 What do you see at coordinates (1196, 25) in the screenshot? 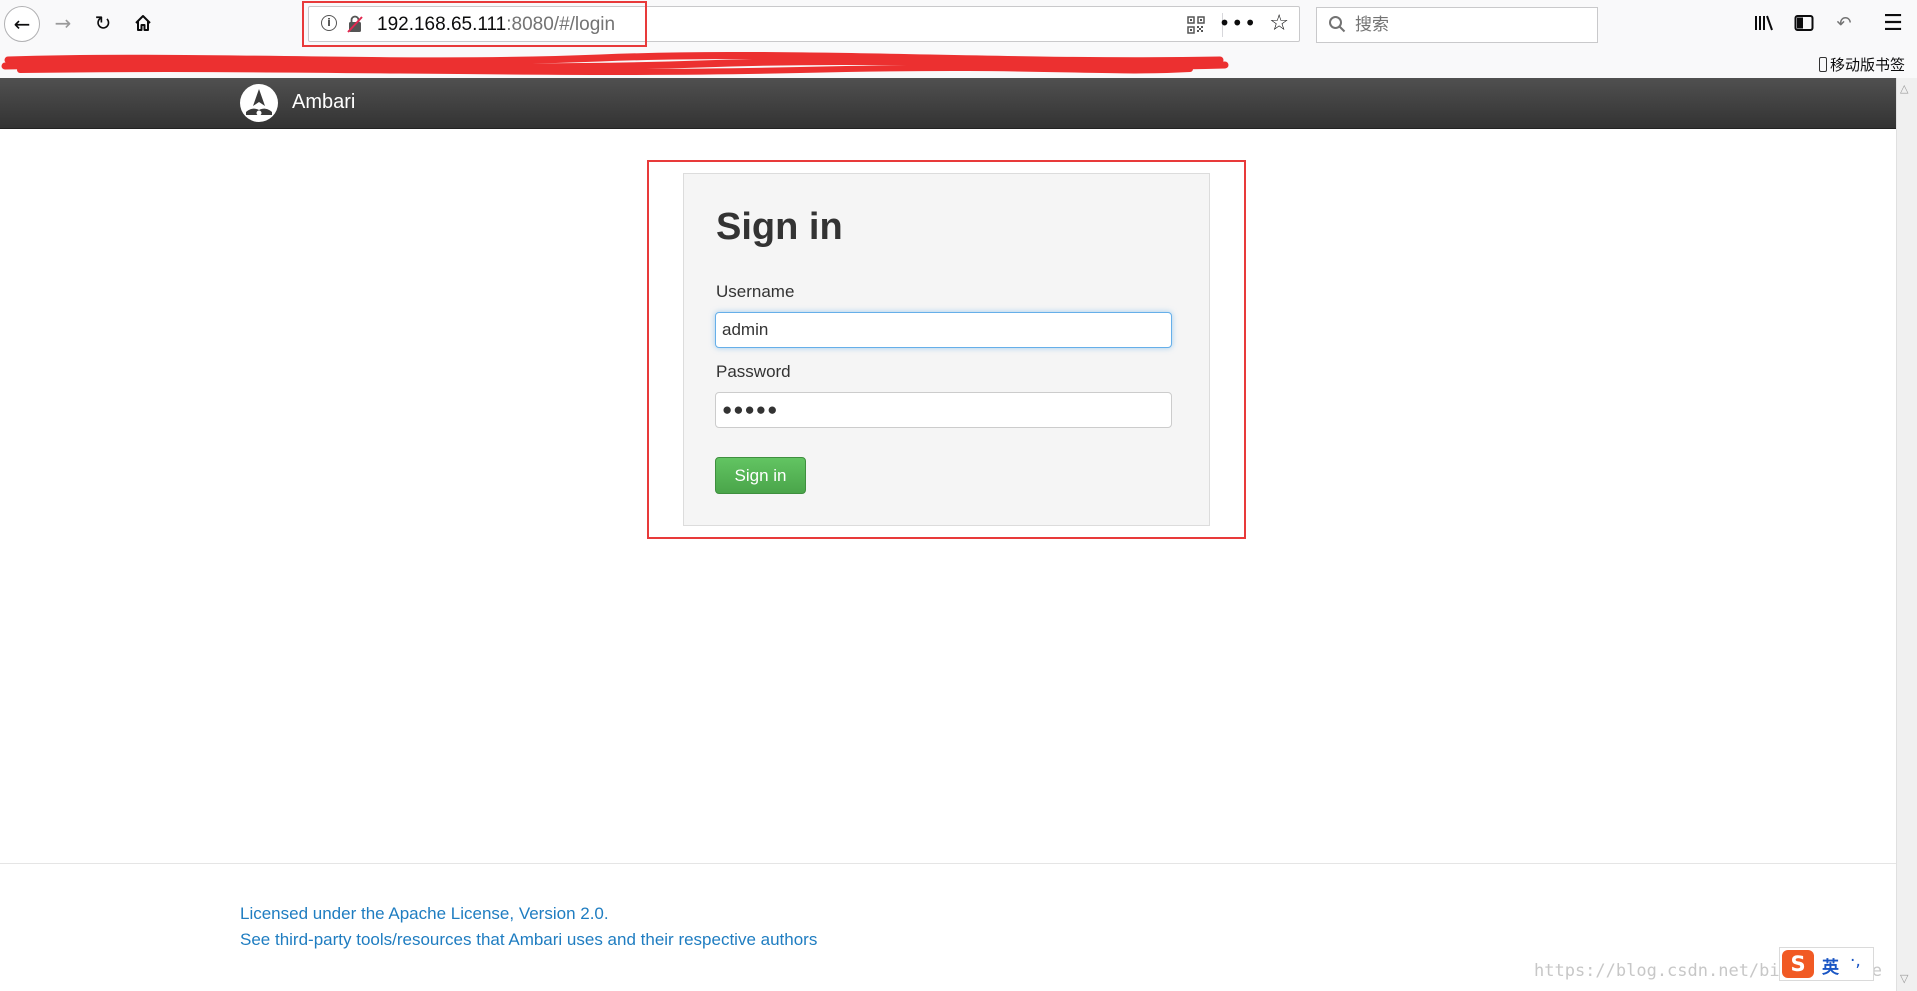
I see `qr-code-icon` at bounding box center [1196, 25].